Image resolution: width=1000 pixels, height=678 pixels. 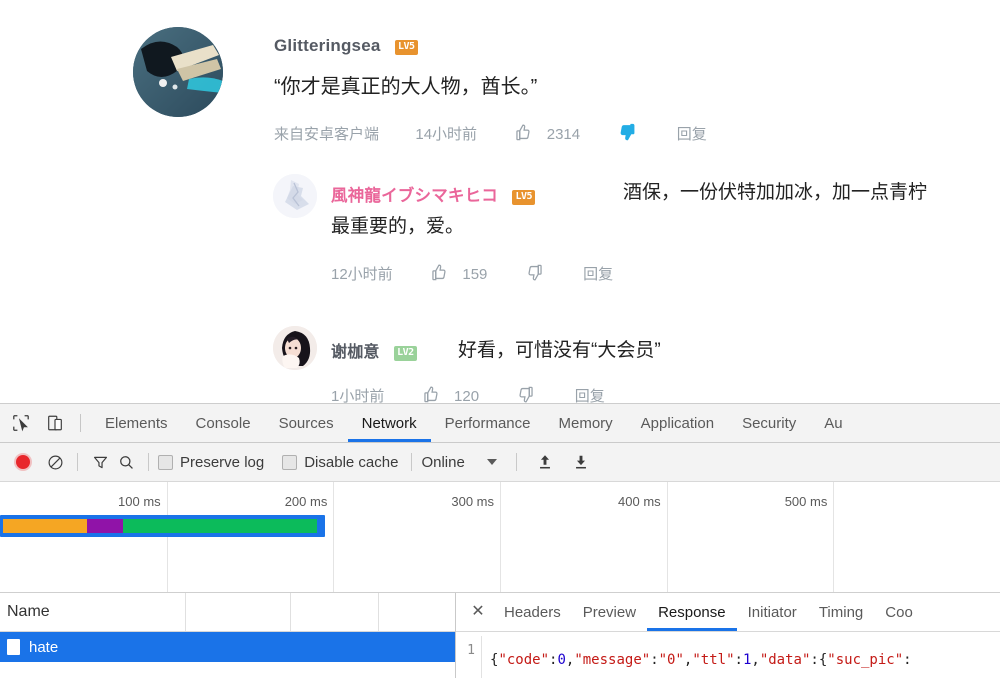 I want to click on chevron-down-icon, so click(x=491, y=462).